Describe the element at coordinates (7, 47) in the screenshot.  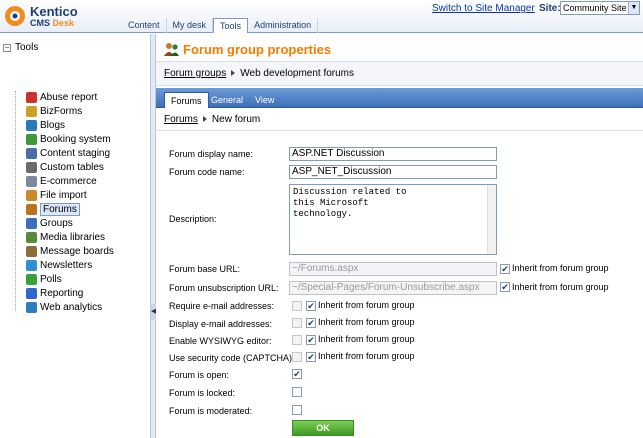
I see `collapse-icon: −` at that location.